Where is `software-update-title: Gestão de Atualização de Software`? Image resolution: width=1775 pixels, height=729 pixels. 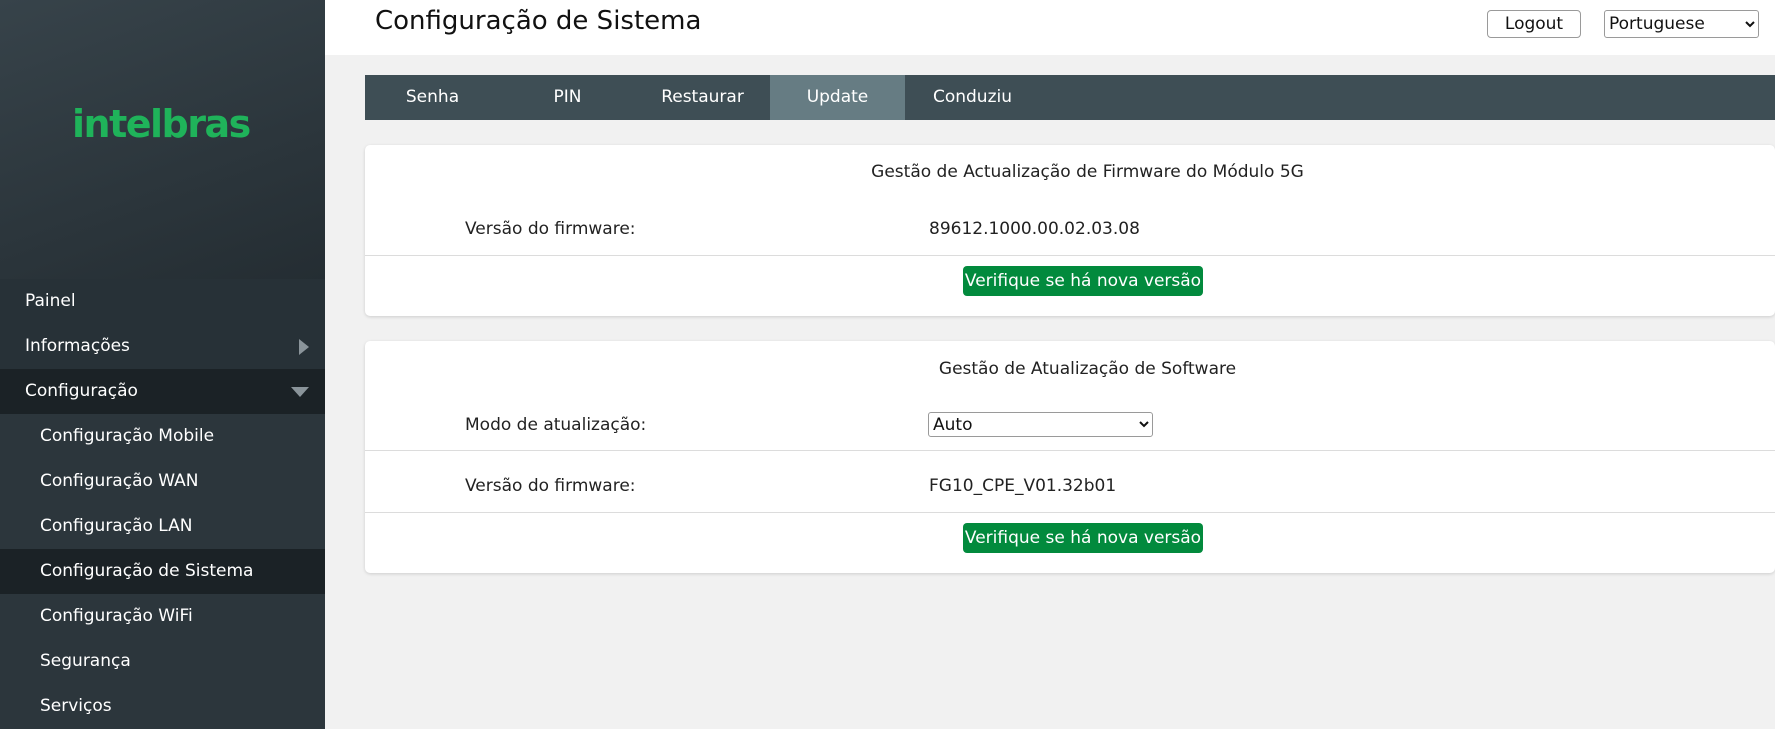
software-update-title: Gestão de Atualização de Software is located at coordinates (1087, 369).